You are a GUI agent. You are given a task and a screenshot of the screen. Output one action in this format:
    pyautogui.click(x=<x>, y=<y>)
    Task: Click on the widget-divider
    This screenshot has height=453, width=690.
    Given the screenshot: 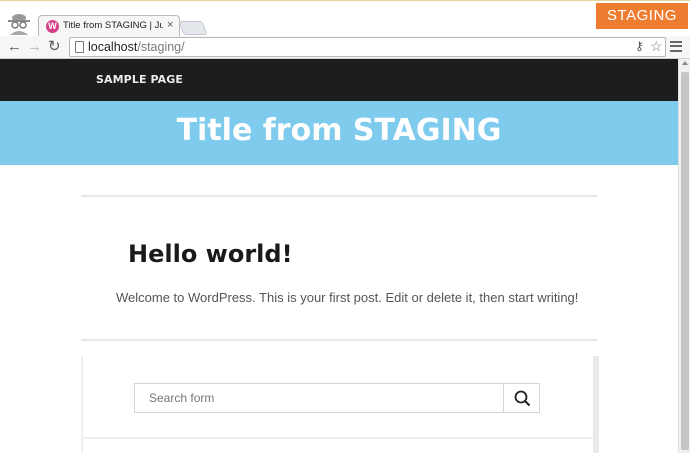 What is the action you would take?
    pyautogui.click(x=338, y=438)
    